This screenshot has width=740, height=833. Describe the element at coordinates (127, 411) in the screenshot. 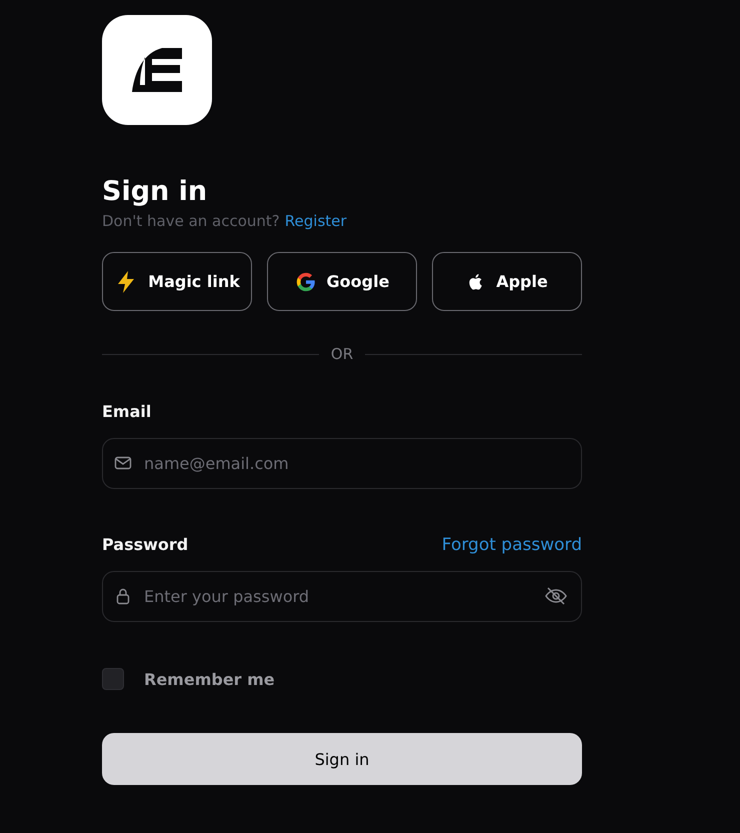

I see `field-label: Email` at that location.